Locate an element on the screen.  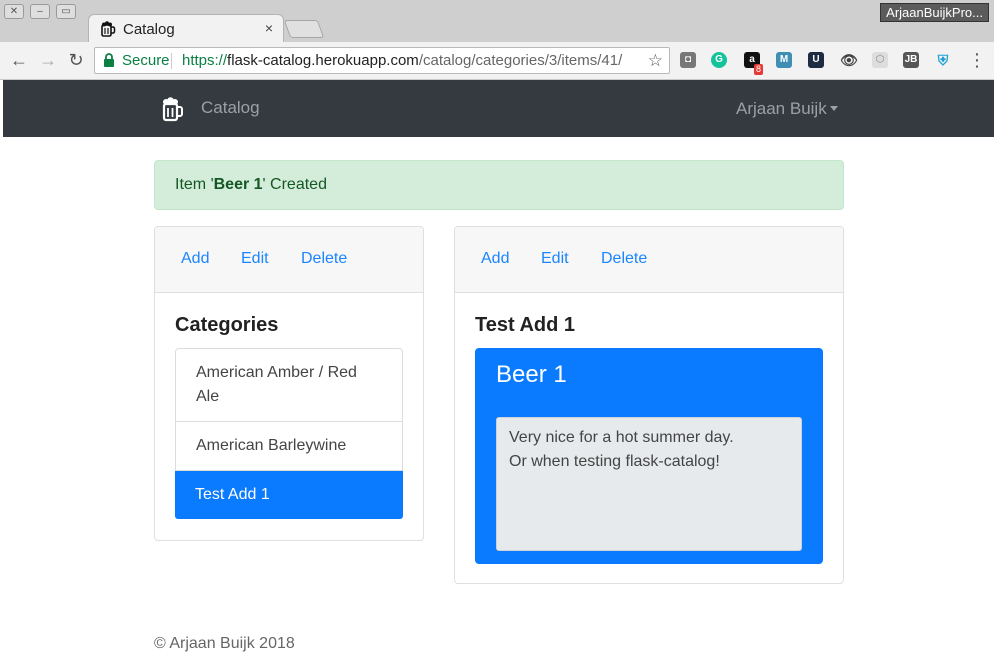
categories-title: Categories is located at coordinates (227, 325).